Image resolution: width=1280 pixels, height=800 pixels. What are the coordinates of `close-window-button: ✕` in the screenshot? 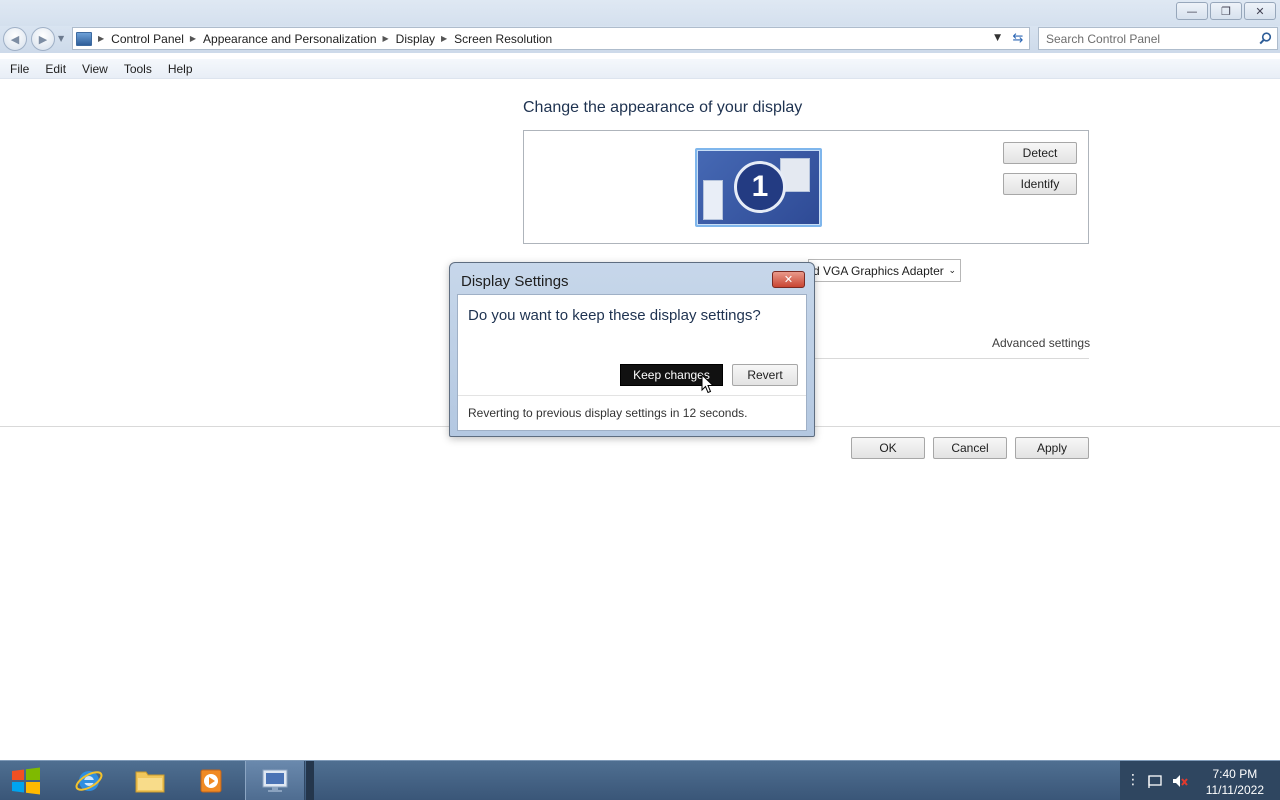 It's located at (1260, 11).